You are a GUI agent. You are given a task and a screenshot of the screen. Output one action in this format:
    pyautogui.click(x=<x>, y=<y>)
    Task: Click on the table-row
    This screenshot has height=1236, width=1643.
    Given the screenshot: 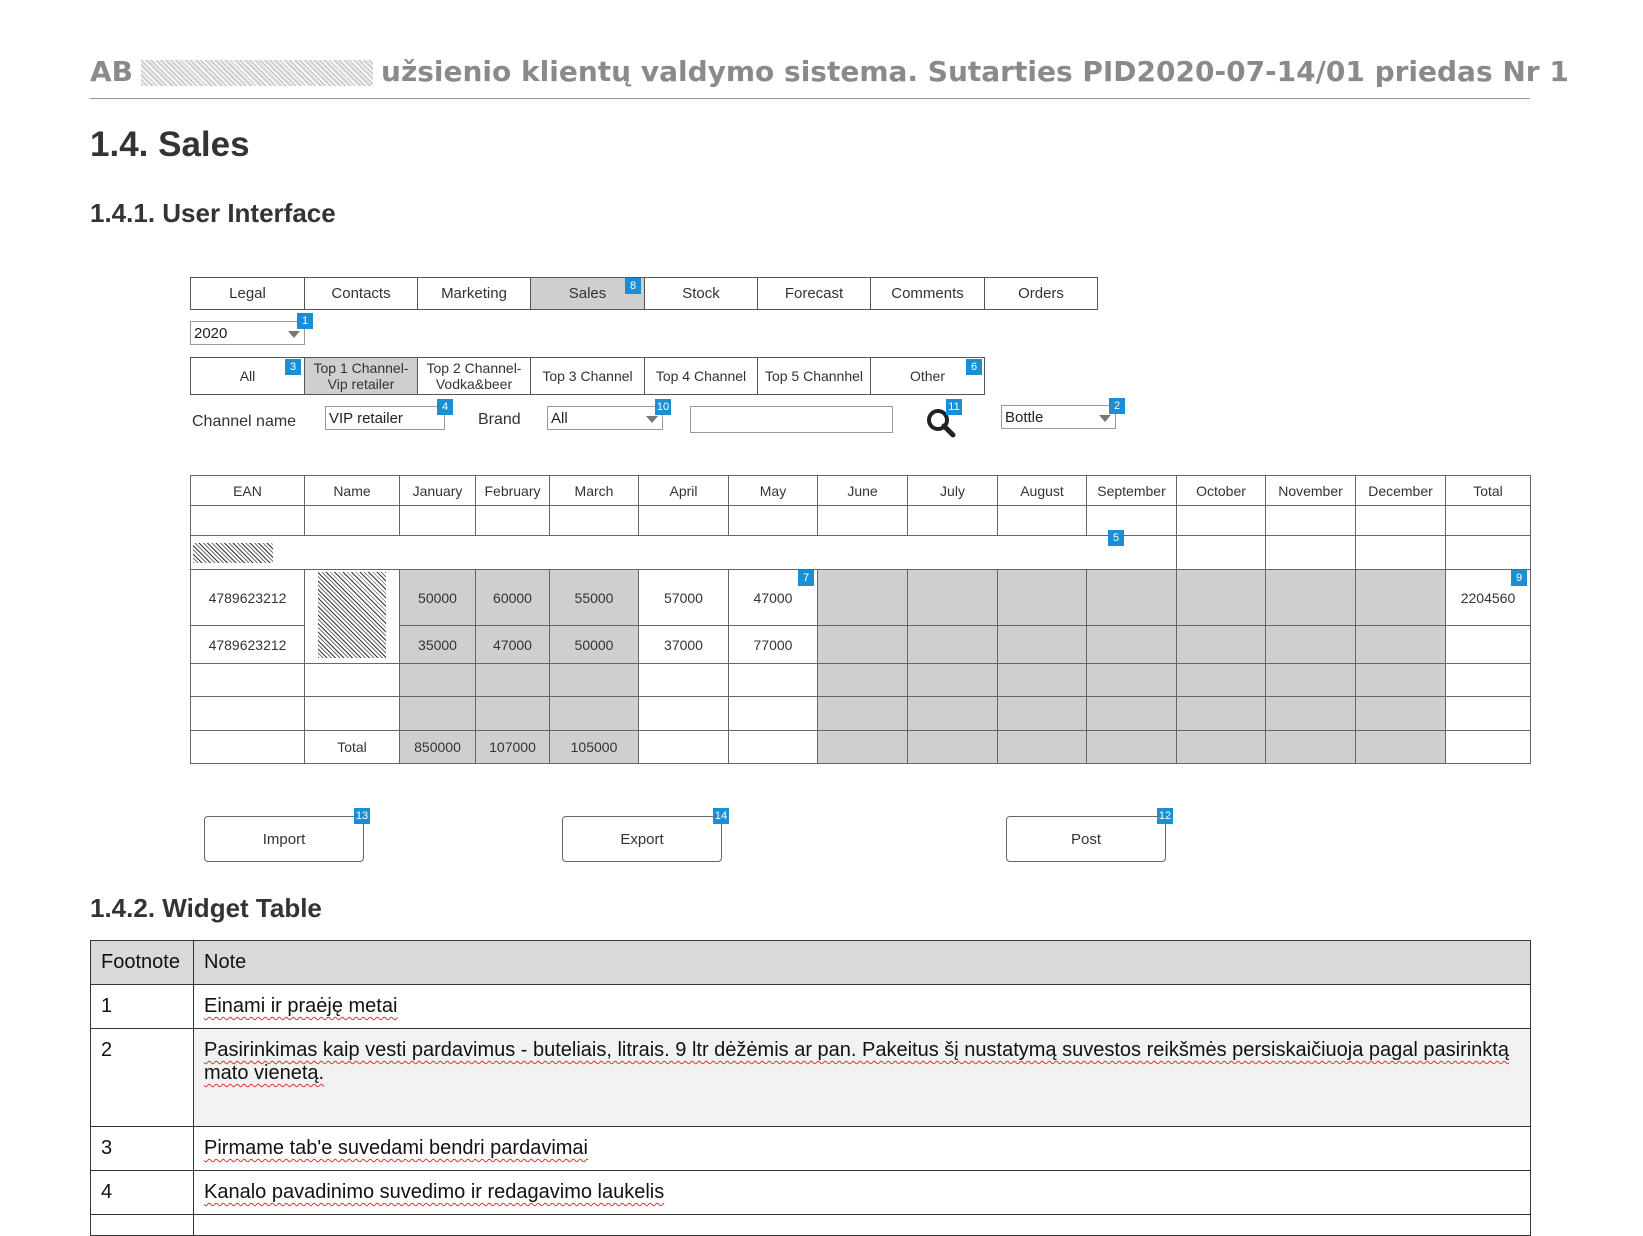 What is the action you would take?
    pyautogui.click(x=860, y=520)
    